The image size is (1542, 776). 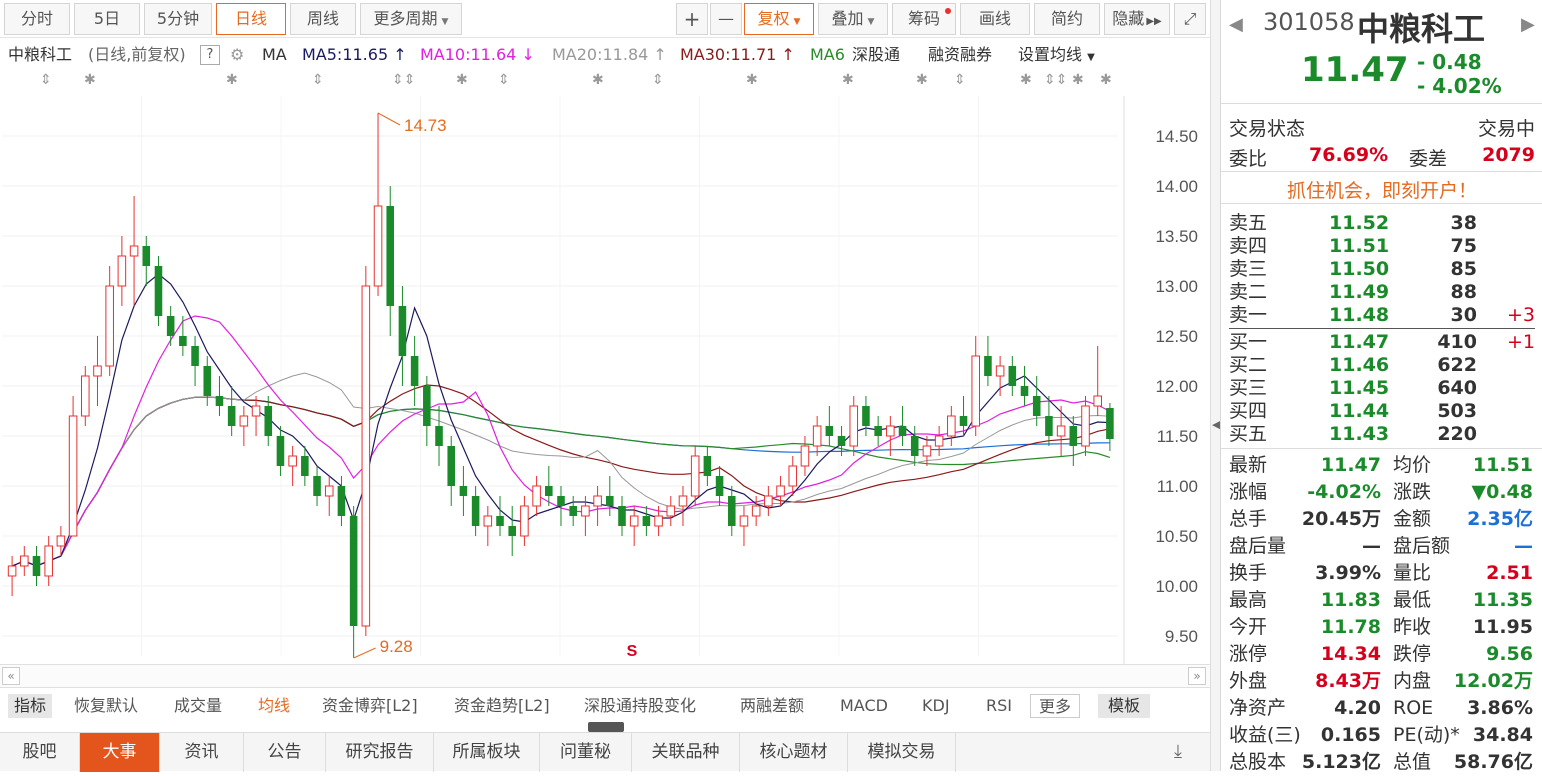 I want to click on zoom-in-button: +, so click(x=692, y=19).